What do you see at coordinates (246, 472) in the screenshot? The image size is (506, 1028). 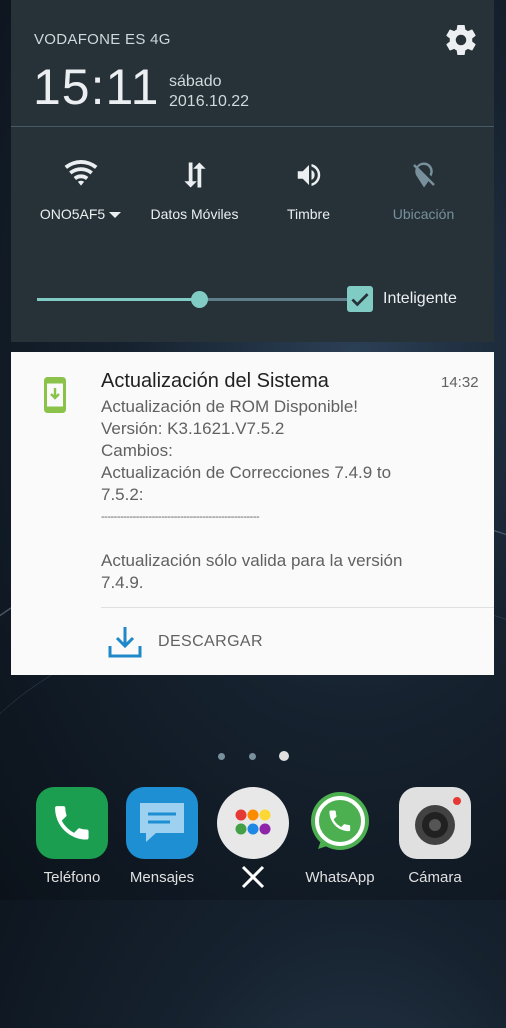 I see `notification-line: Actualización de Correcciones 7.4.9 to` at bounding box center [246, 472].